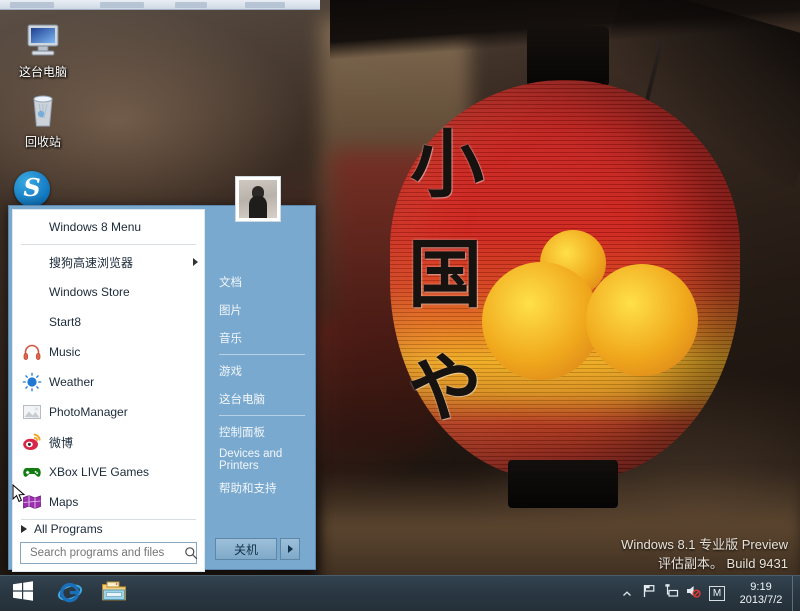  I want to click on windows-watermark: Windows 8.1 专业版 Preview 评估副本。 Build 9431, so click(704, 554).